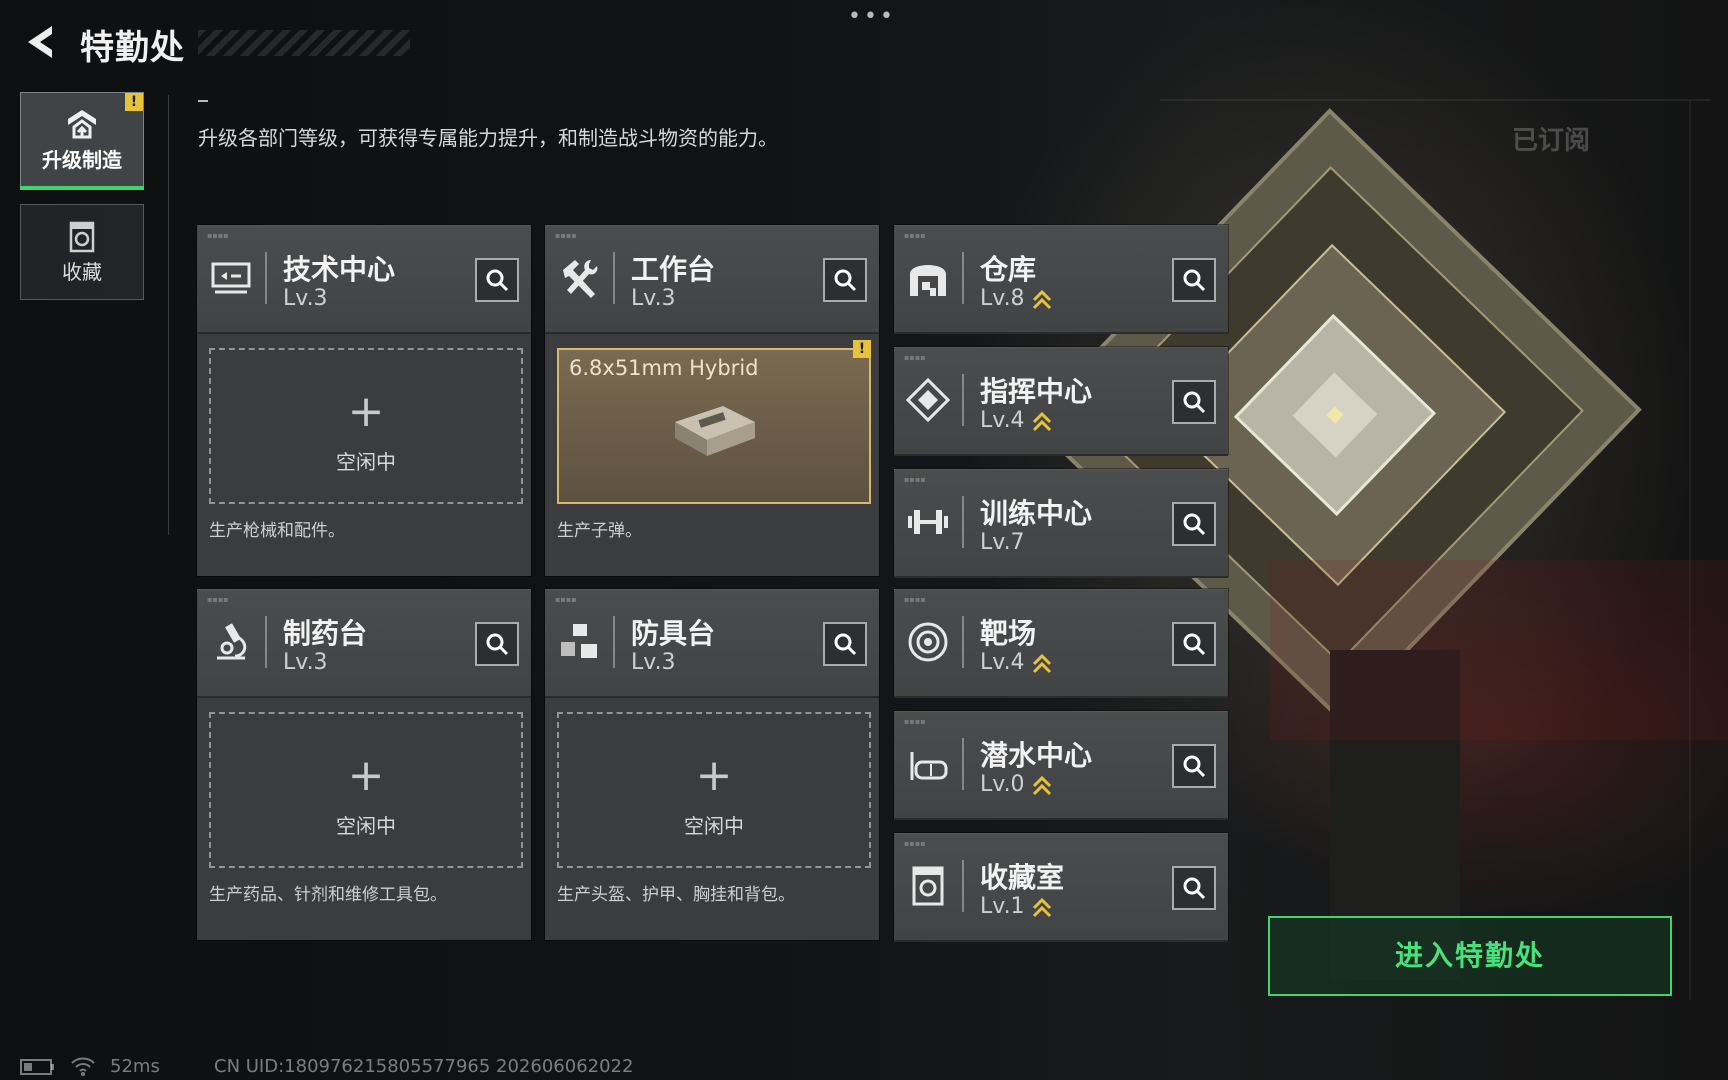  I want to click on battery-icon, so click(37, 1067).